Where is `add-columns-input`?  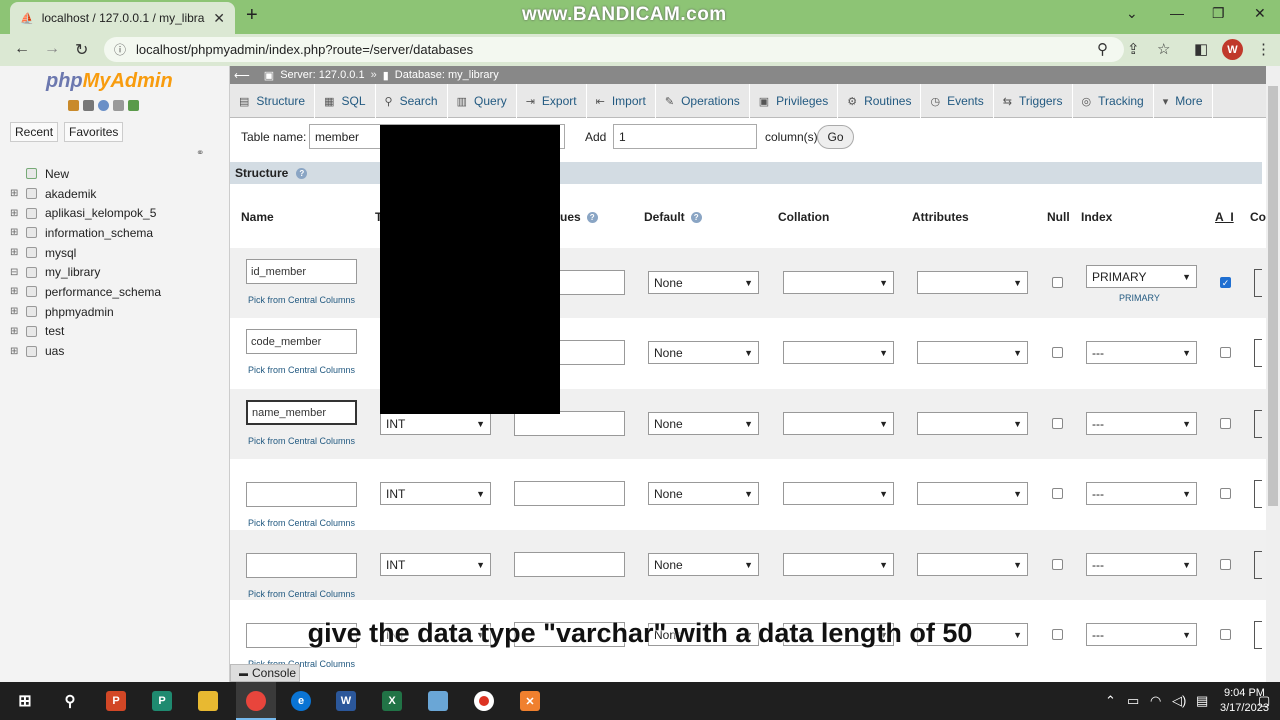
add-columns-input is located at coordinates (685, 136).